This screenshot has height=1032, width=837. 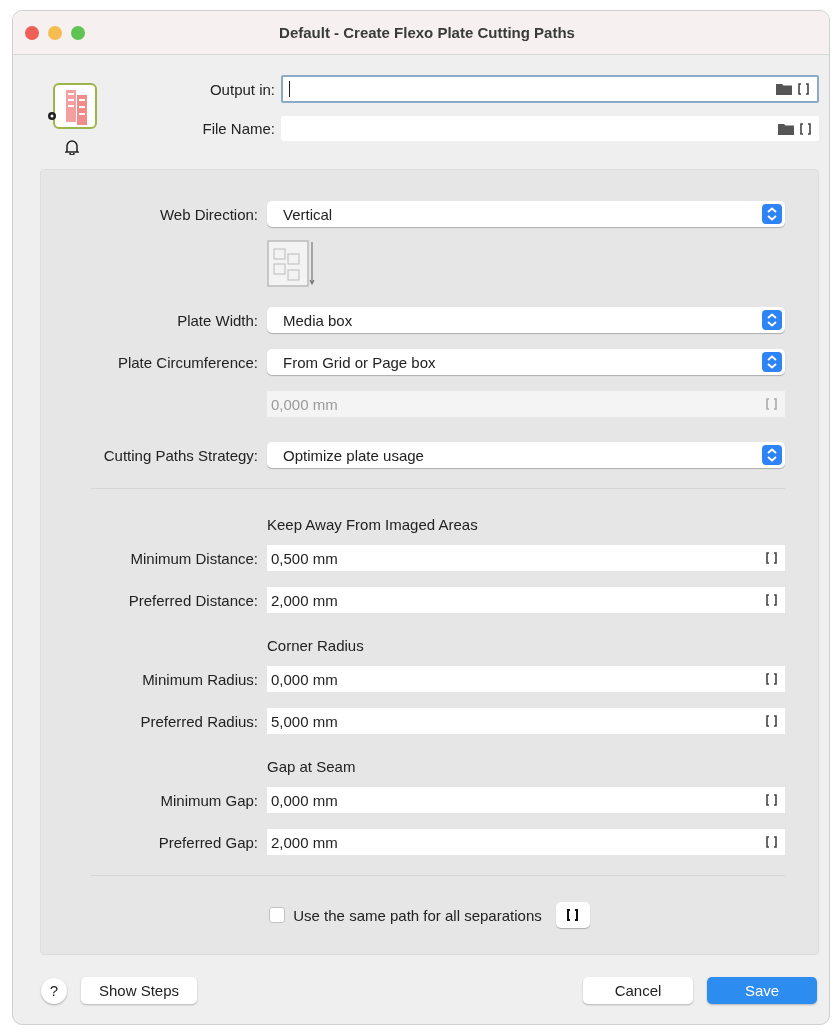 What do you see at coordinates (638, 990) in the screenshot?
I see `footer-button: Cancel` at bounding box center [638, 990].